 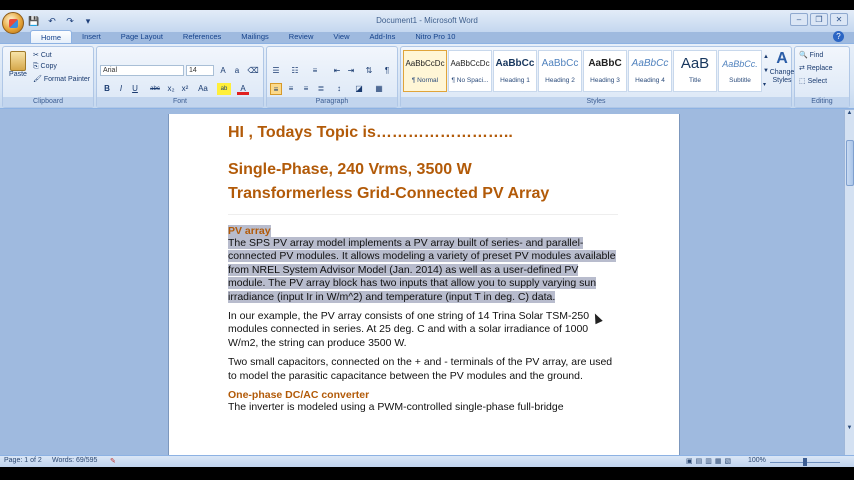 What do you see at coordinates (838, 36) in the screenshot?
I see `help-icon: ?` at bounding box center [838, 36].